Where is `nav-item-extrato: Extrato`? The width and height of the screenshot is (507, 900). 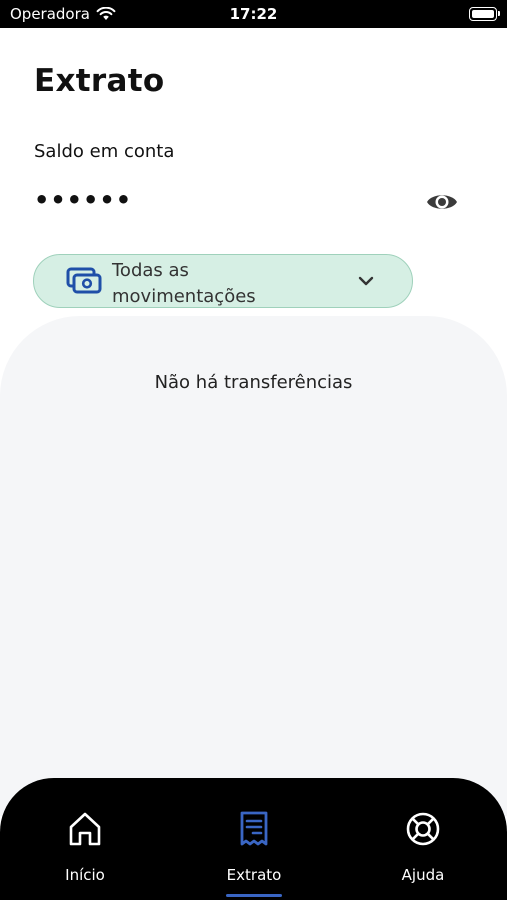
nav-item-extrato: Extrato is located at coordinates (254, 839).